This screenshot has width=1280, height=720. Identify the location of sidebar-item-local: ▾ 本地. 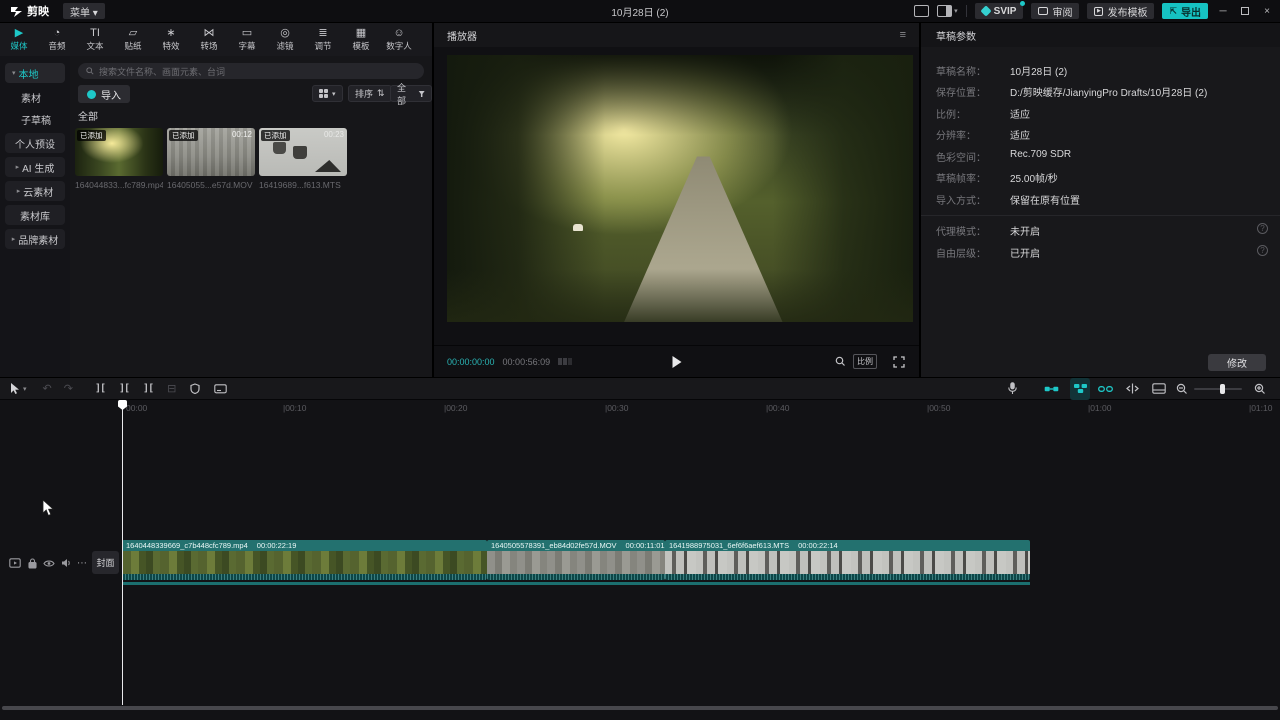
(35, 73).